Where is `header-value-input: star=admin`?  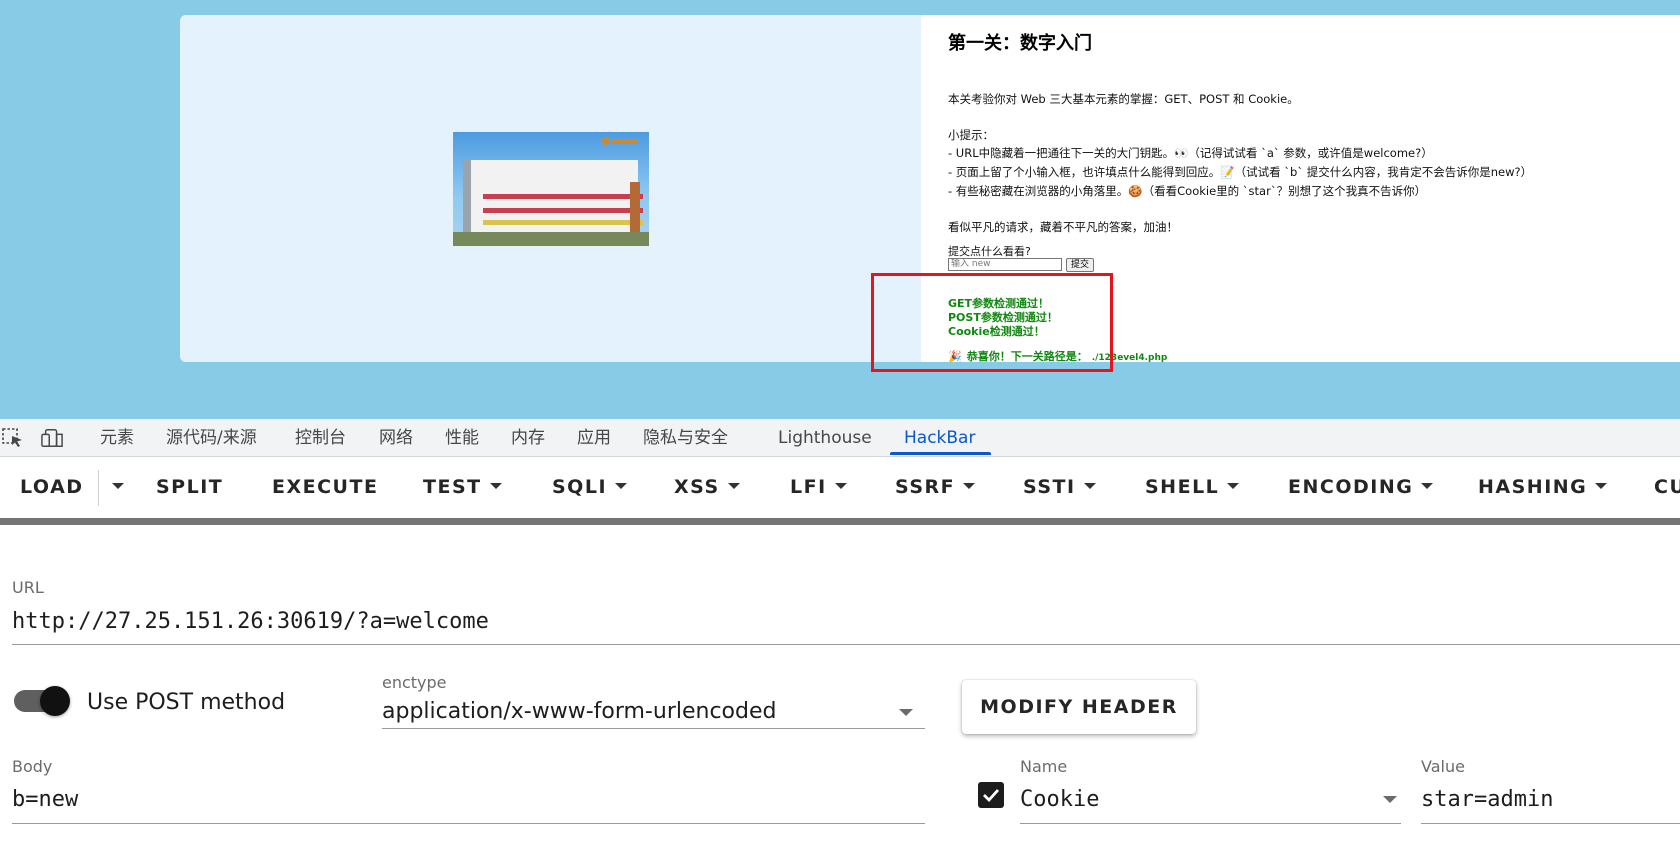 header-value-input: star=admin is located at coordinates (1487, 799).